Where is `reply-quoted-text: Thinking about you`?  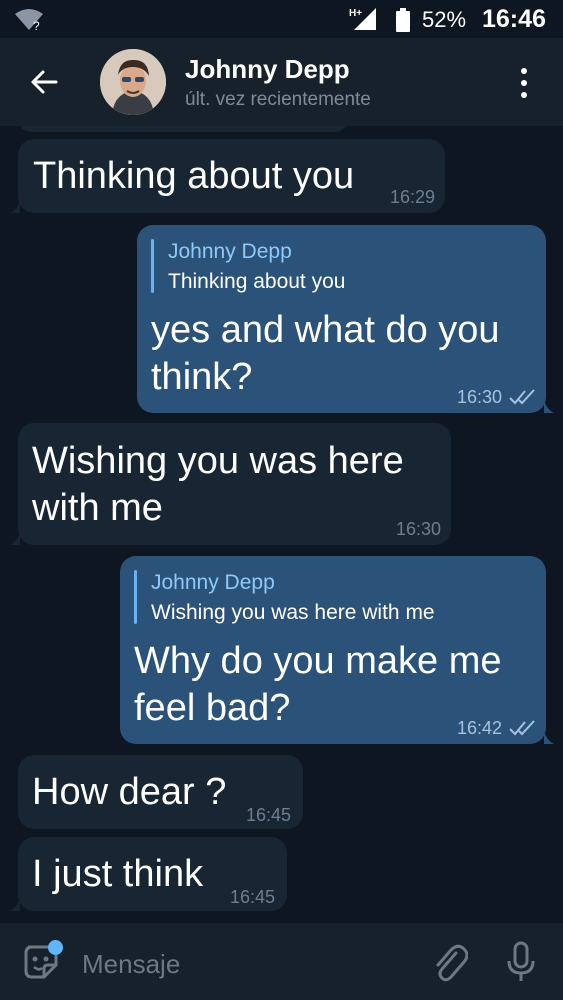 reply-quoted-text: Thinking about you is located at coordinates (256, 282).